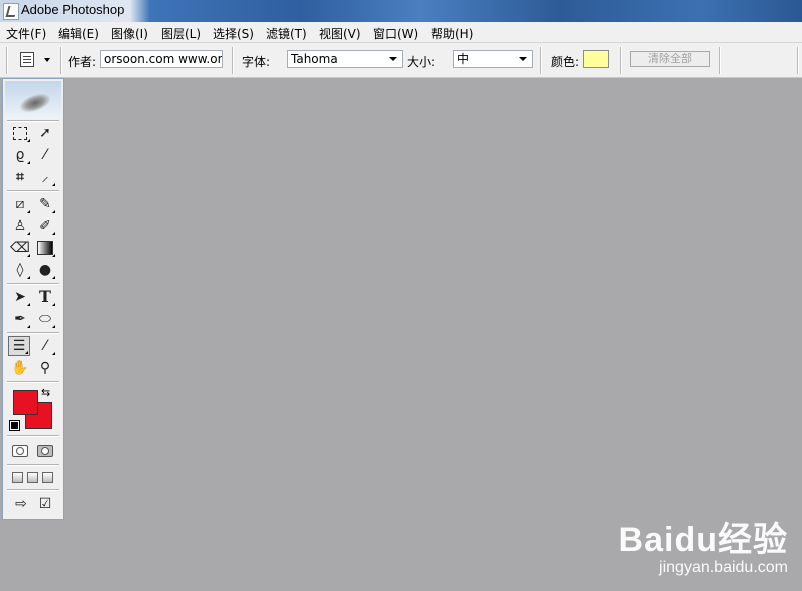 The width and height of the screenshot is (802, 591). I want to click on brush-icon: ✎, so click(45, 204).